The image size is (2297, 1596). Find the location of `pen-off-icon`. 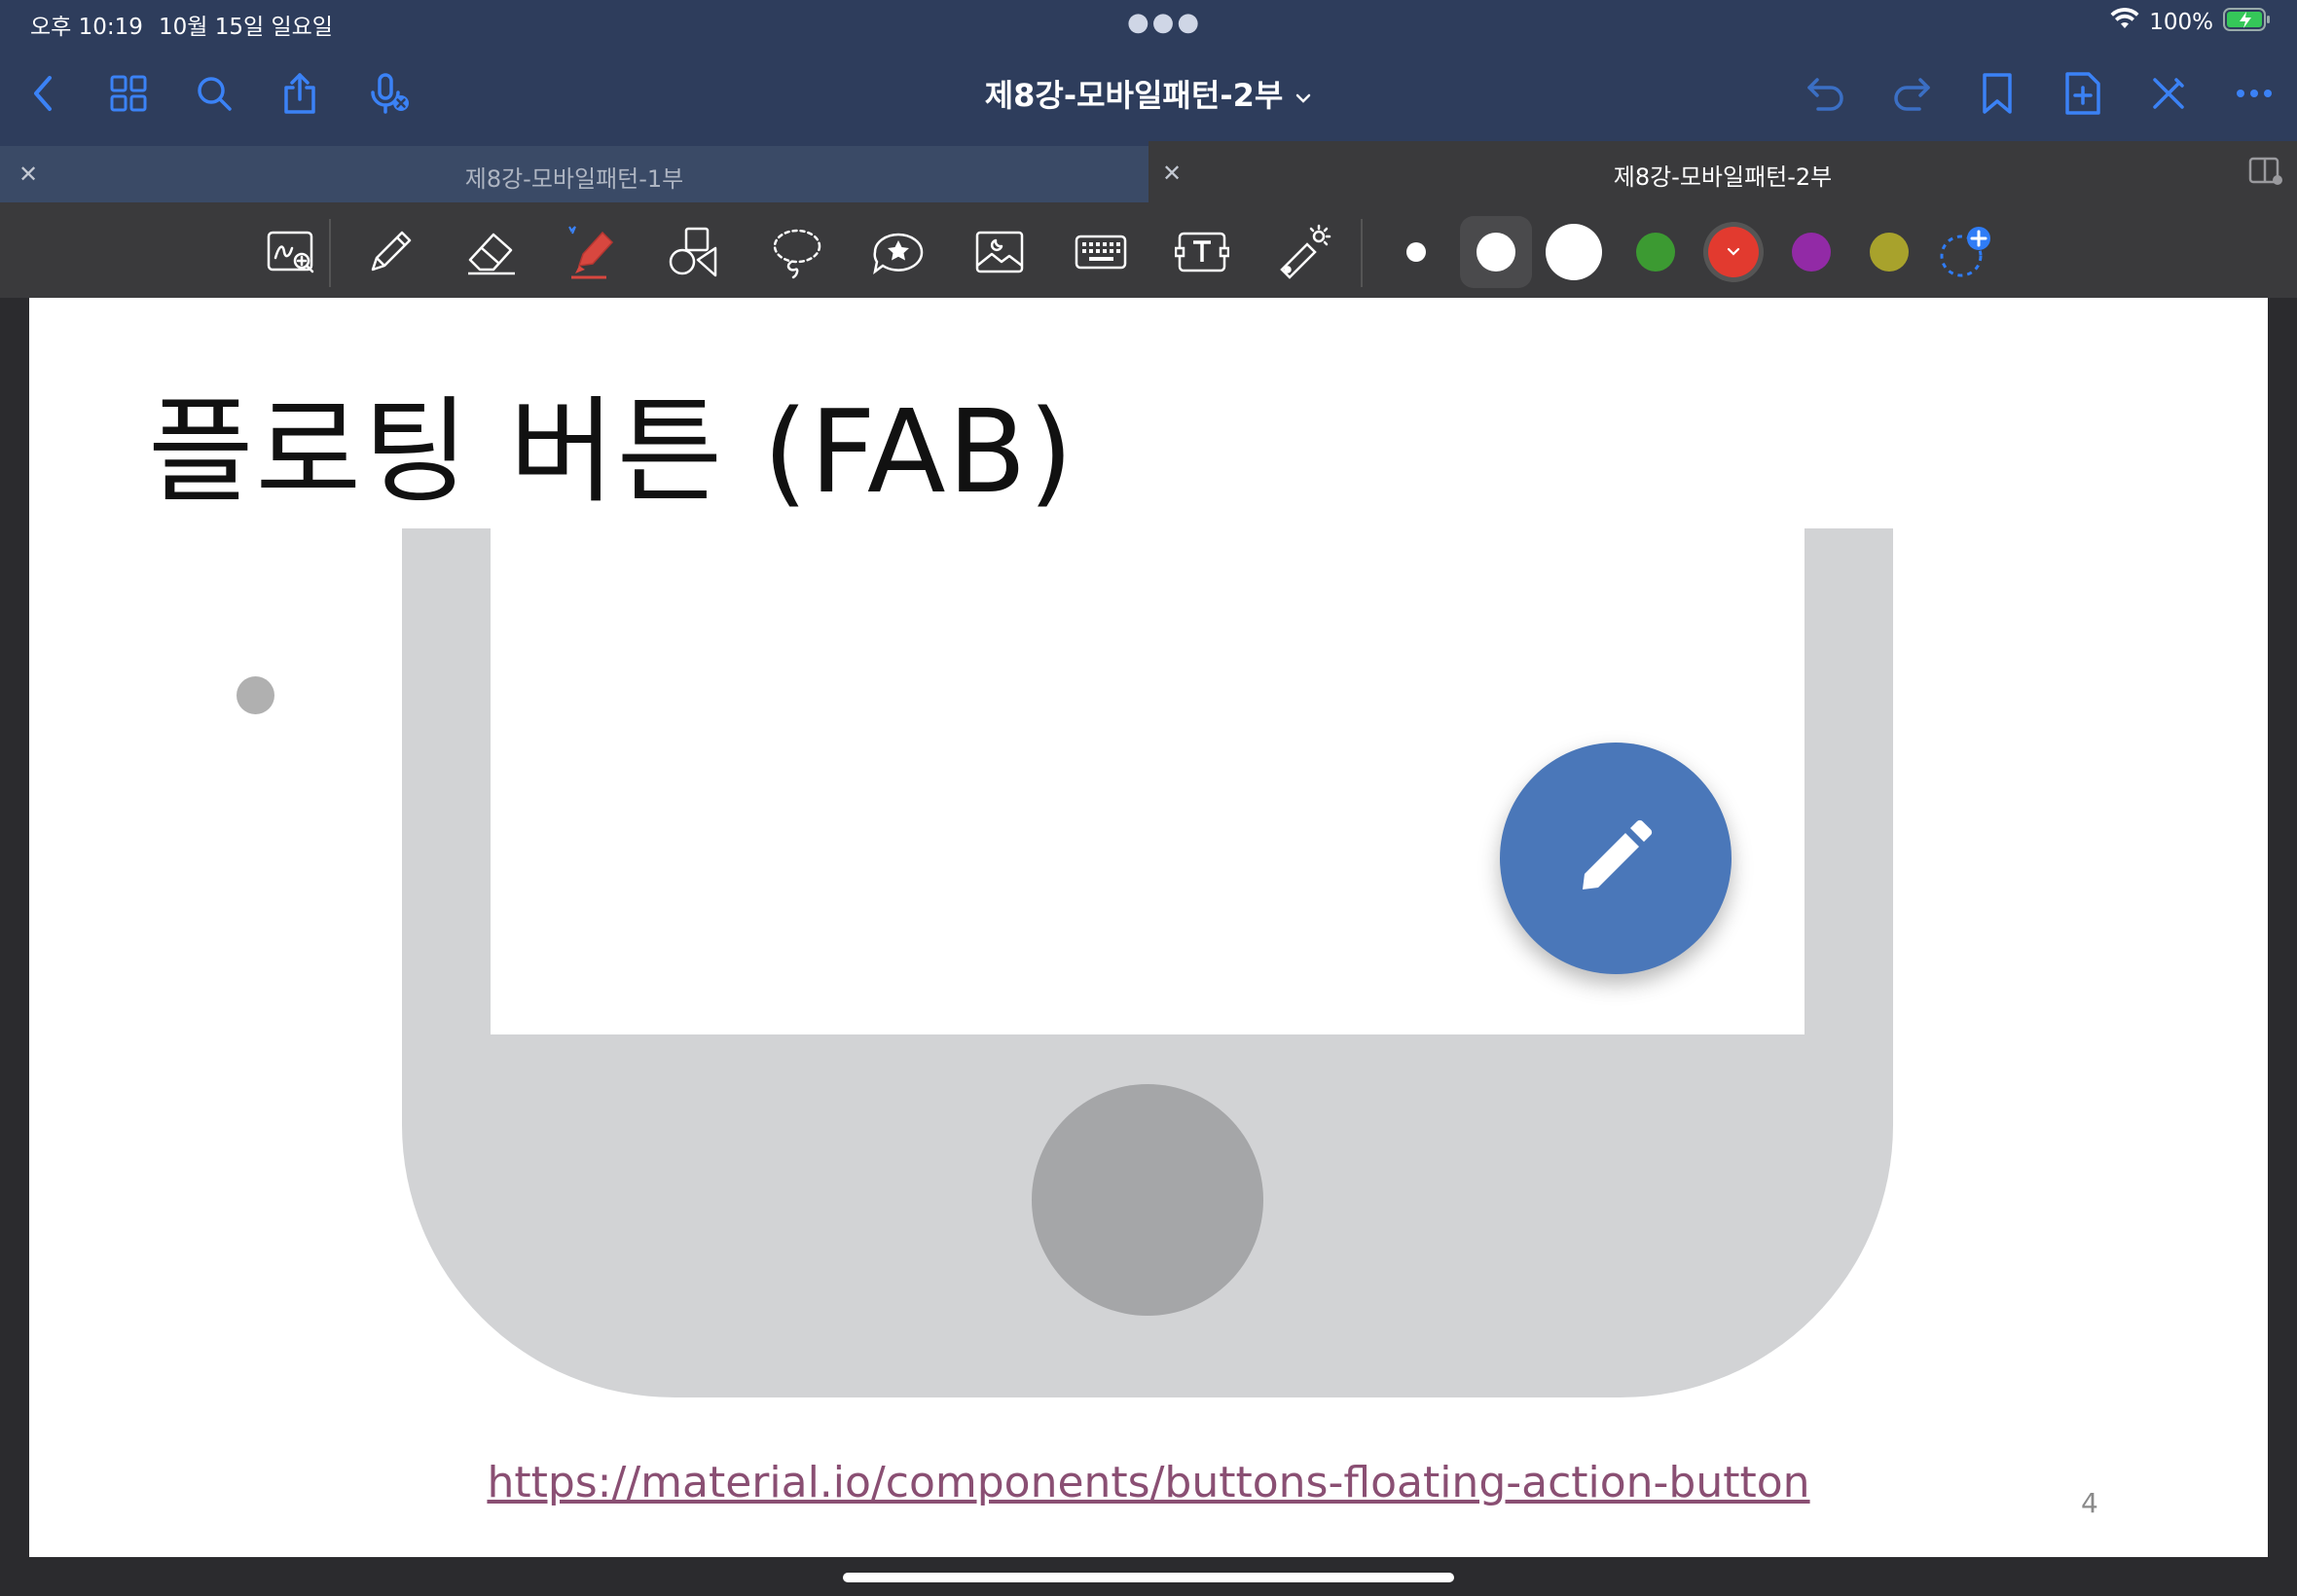

pen-off-icon is located at coordinates (2168, 93).